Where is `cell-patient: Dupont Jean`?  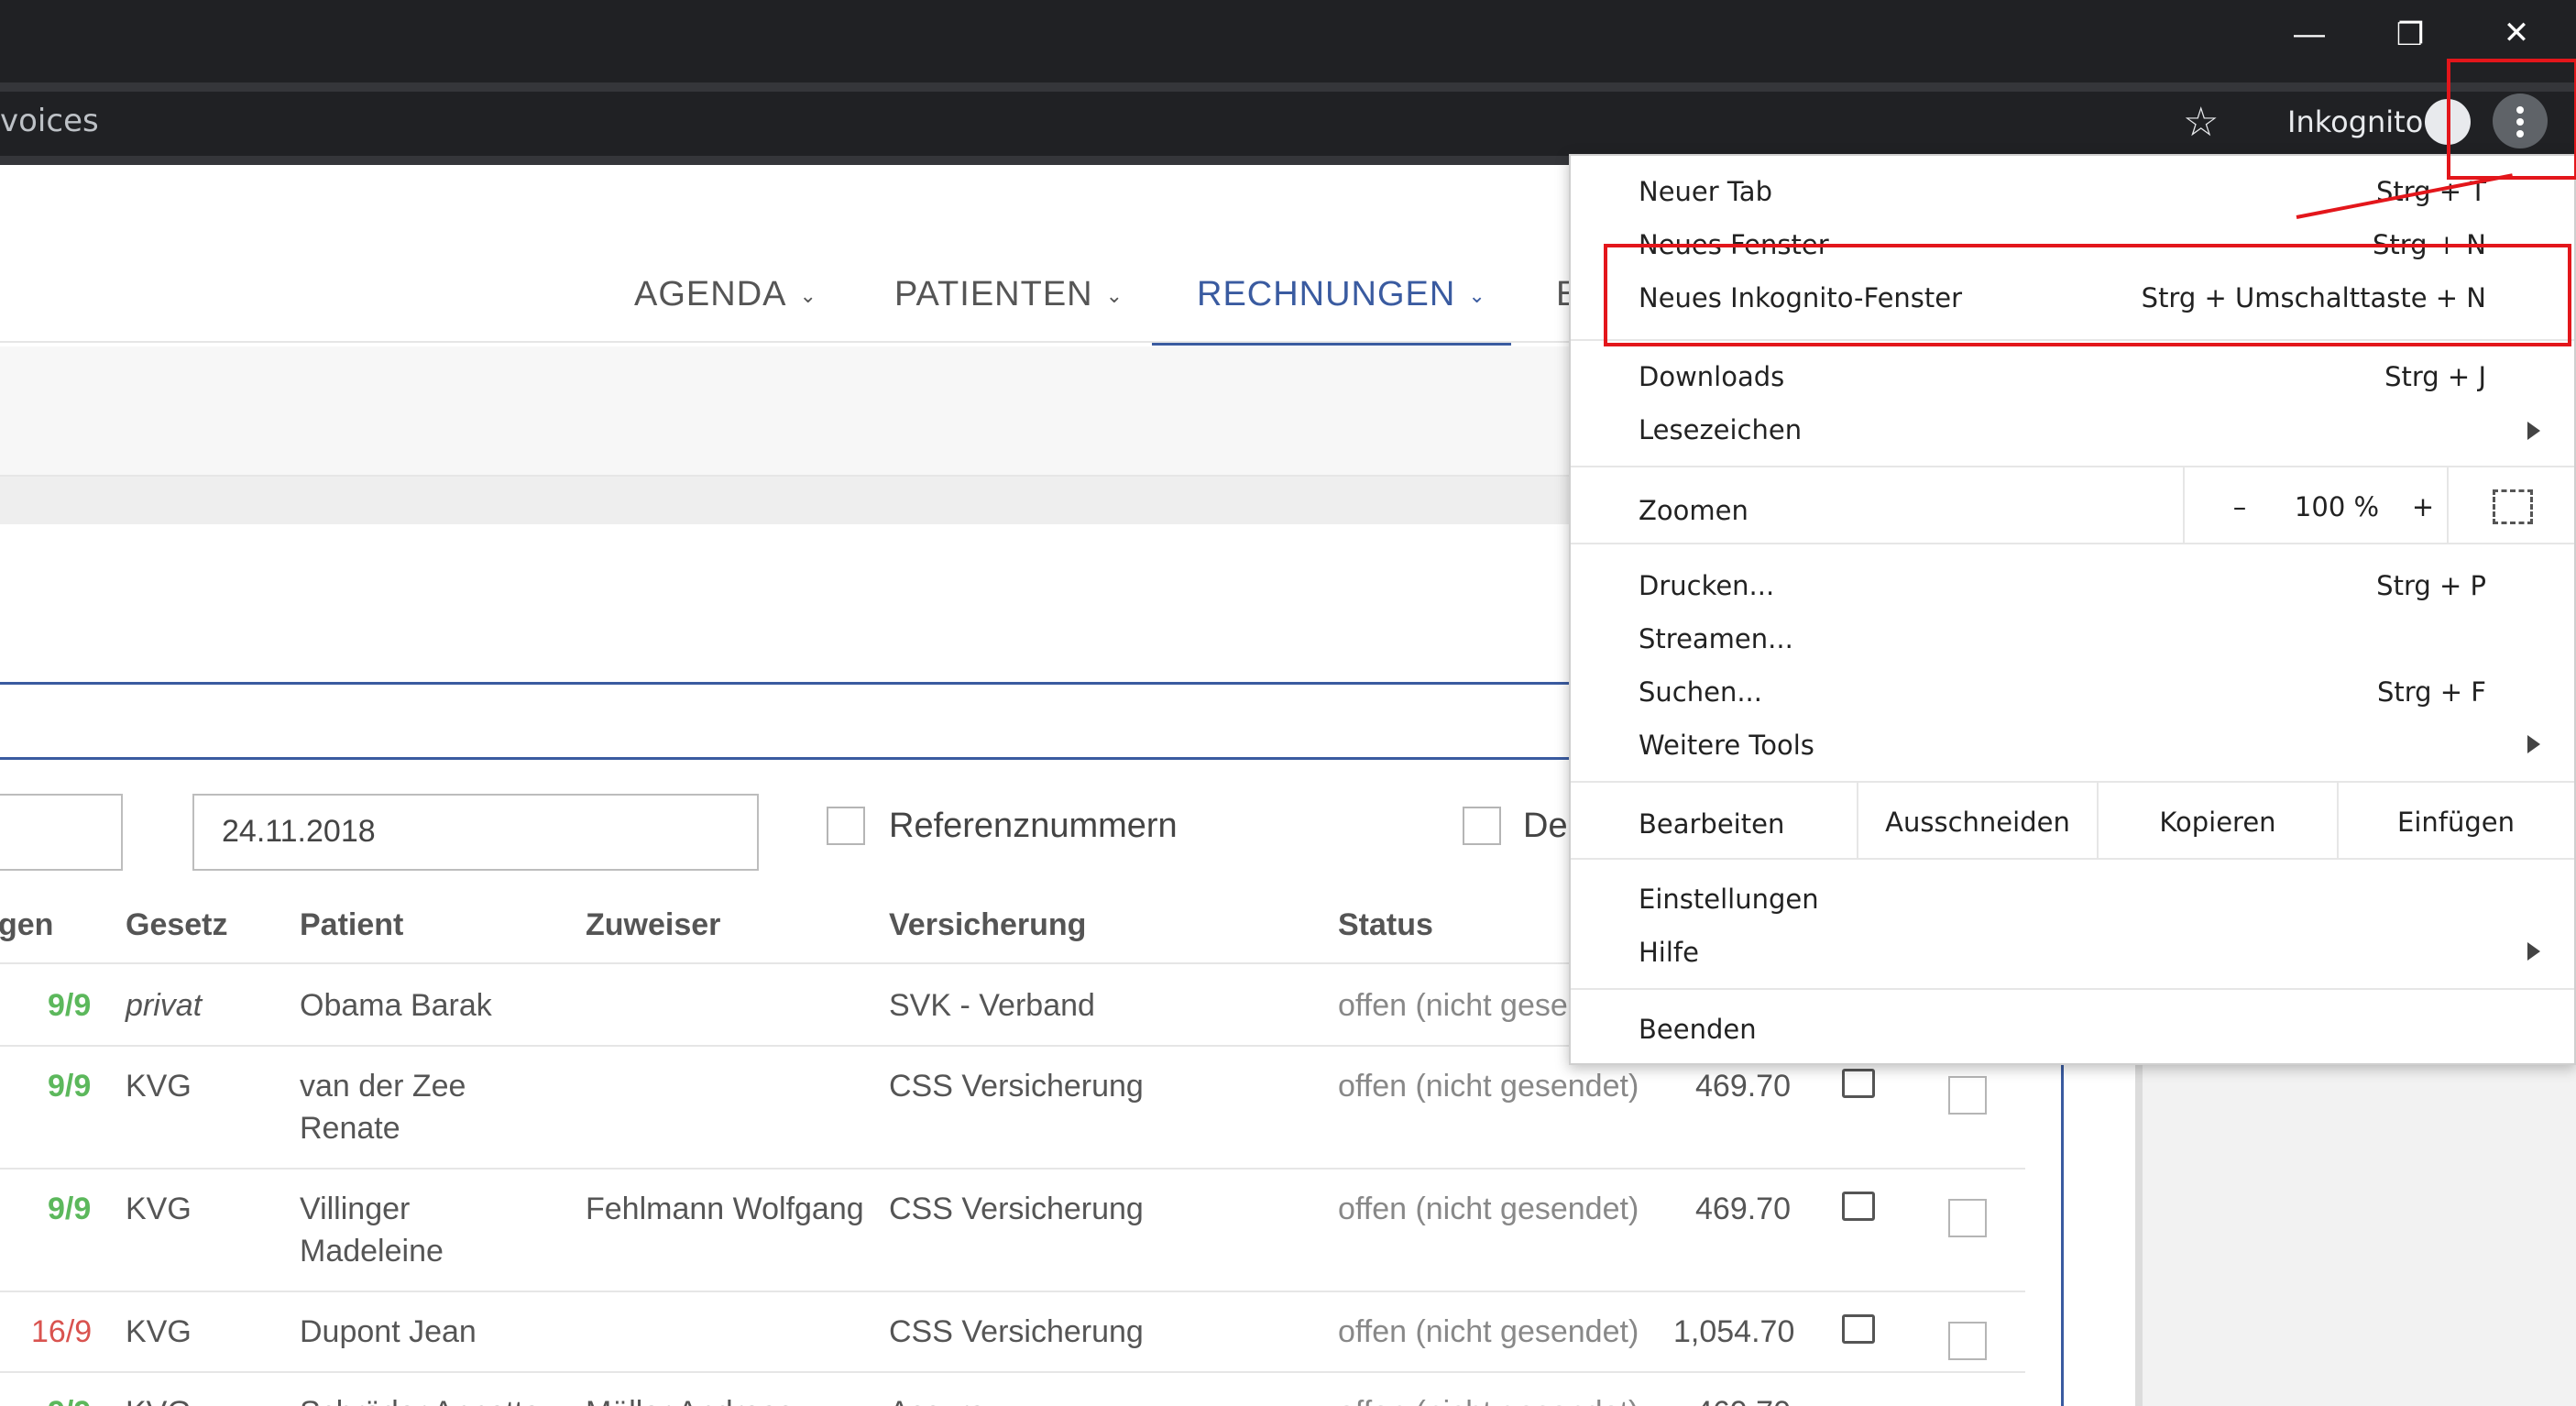
cell-patient: Dupont Jean is located at coordinates (388, 1331).